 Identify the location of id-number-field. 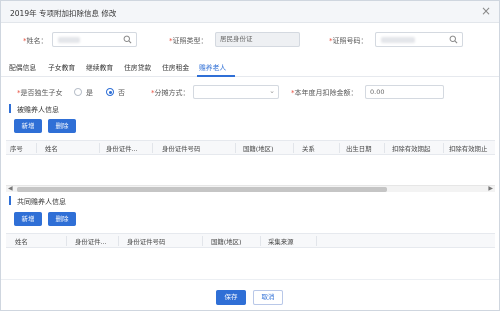
(419, 39).